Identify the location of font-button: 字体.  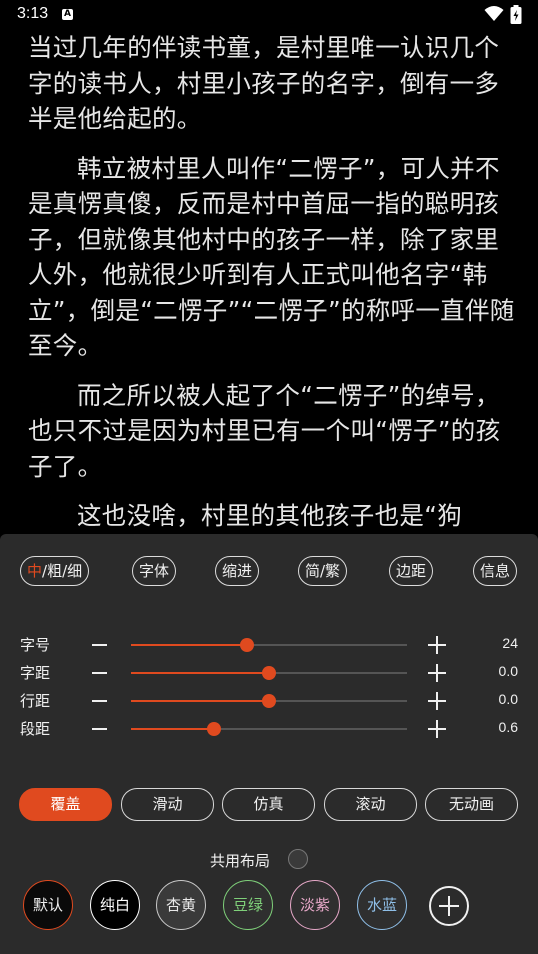
(154, 571).